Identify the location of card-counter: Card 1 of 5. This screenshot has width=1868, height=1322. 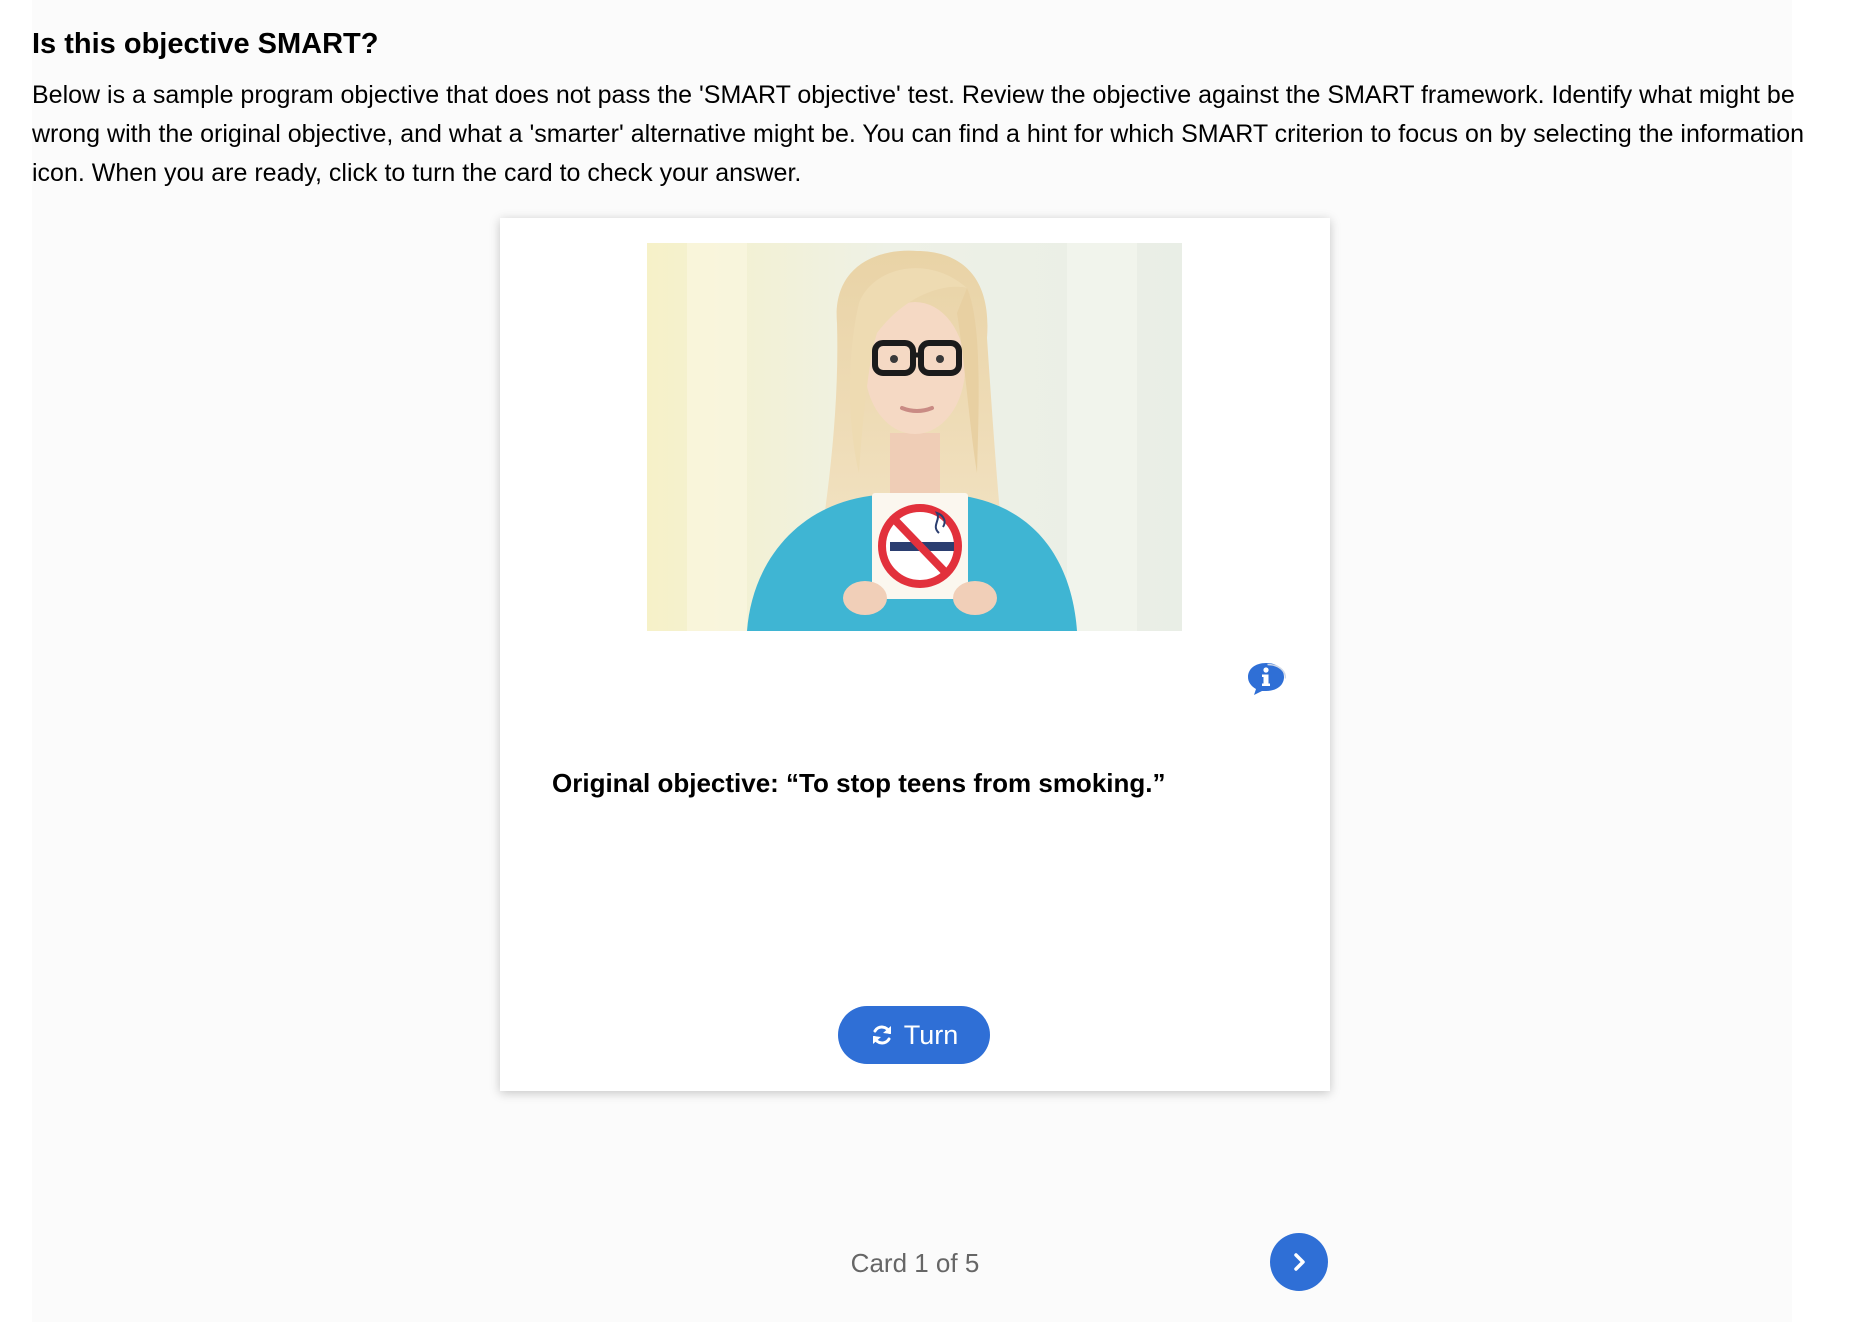
(915, 1263).